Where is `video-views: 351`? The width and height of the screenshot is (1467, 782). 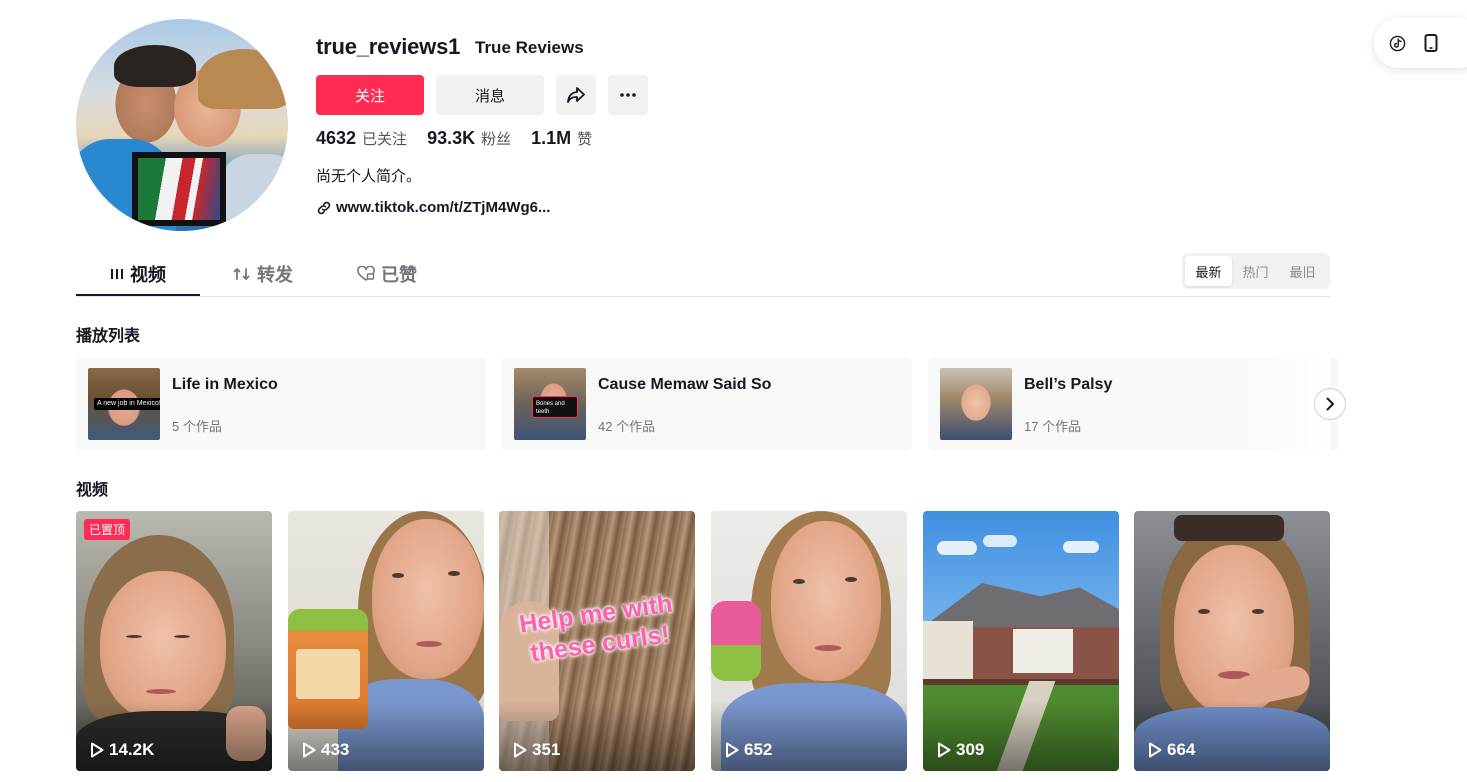 video-views: 351 is located at coordinates (536, 750).